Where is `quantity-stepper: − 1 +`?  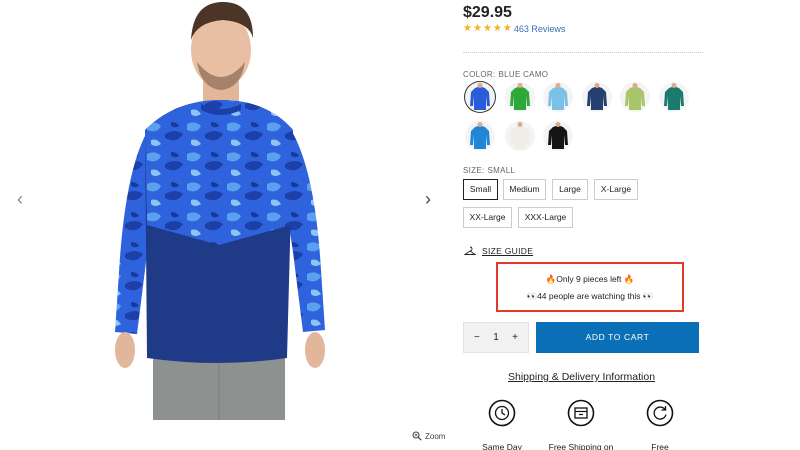 quantity-stepper: − 1 + is located at coordinates (496, 337).